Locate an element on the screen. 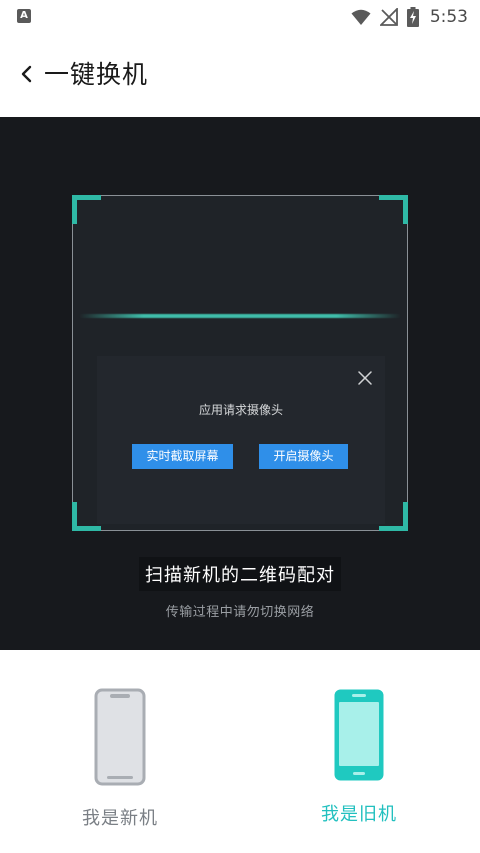 Image resolution: width=480 pixels, height=853 pixels. camera-permission-dialog: 应用请求摄像头 实时截取屏幕 开启摄像头 is located at coordinates (241, 440).